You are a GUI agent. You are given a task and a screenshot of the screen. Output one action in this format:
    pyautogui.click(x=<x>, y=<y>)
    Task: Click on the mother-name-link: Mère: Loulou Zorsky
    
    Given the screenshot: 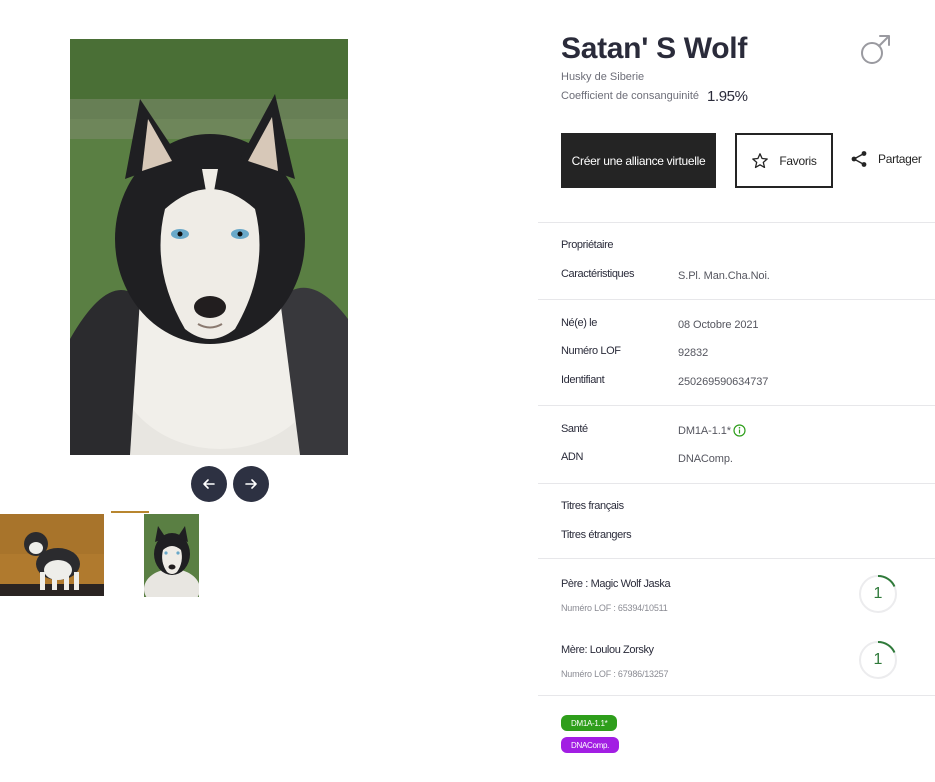 What is the action you would take?
    pyautogui.click(x=607, y=650)
    